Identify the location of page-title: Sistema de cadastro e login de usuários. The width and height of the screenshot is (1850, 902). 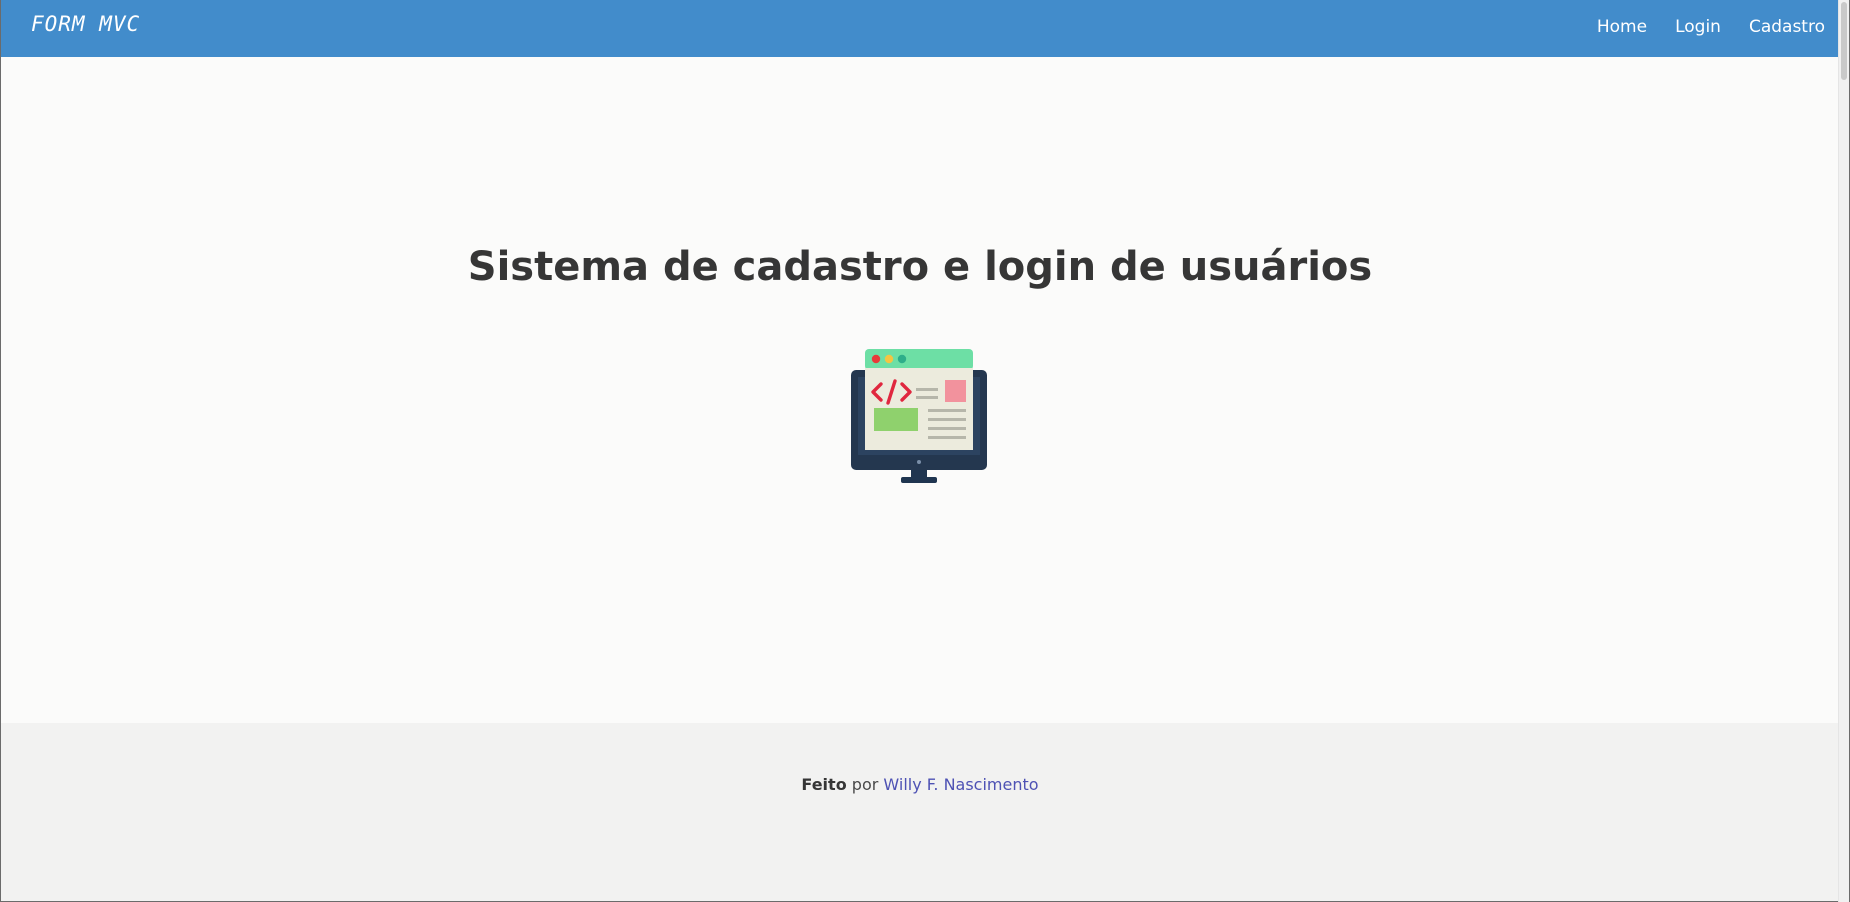
(920, 267).